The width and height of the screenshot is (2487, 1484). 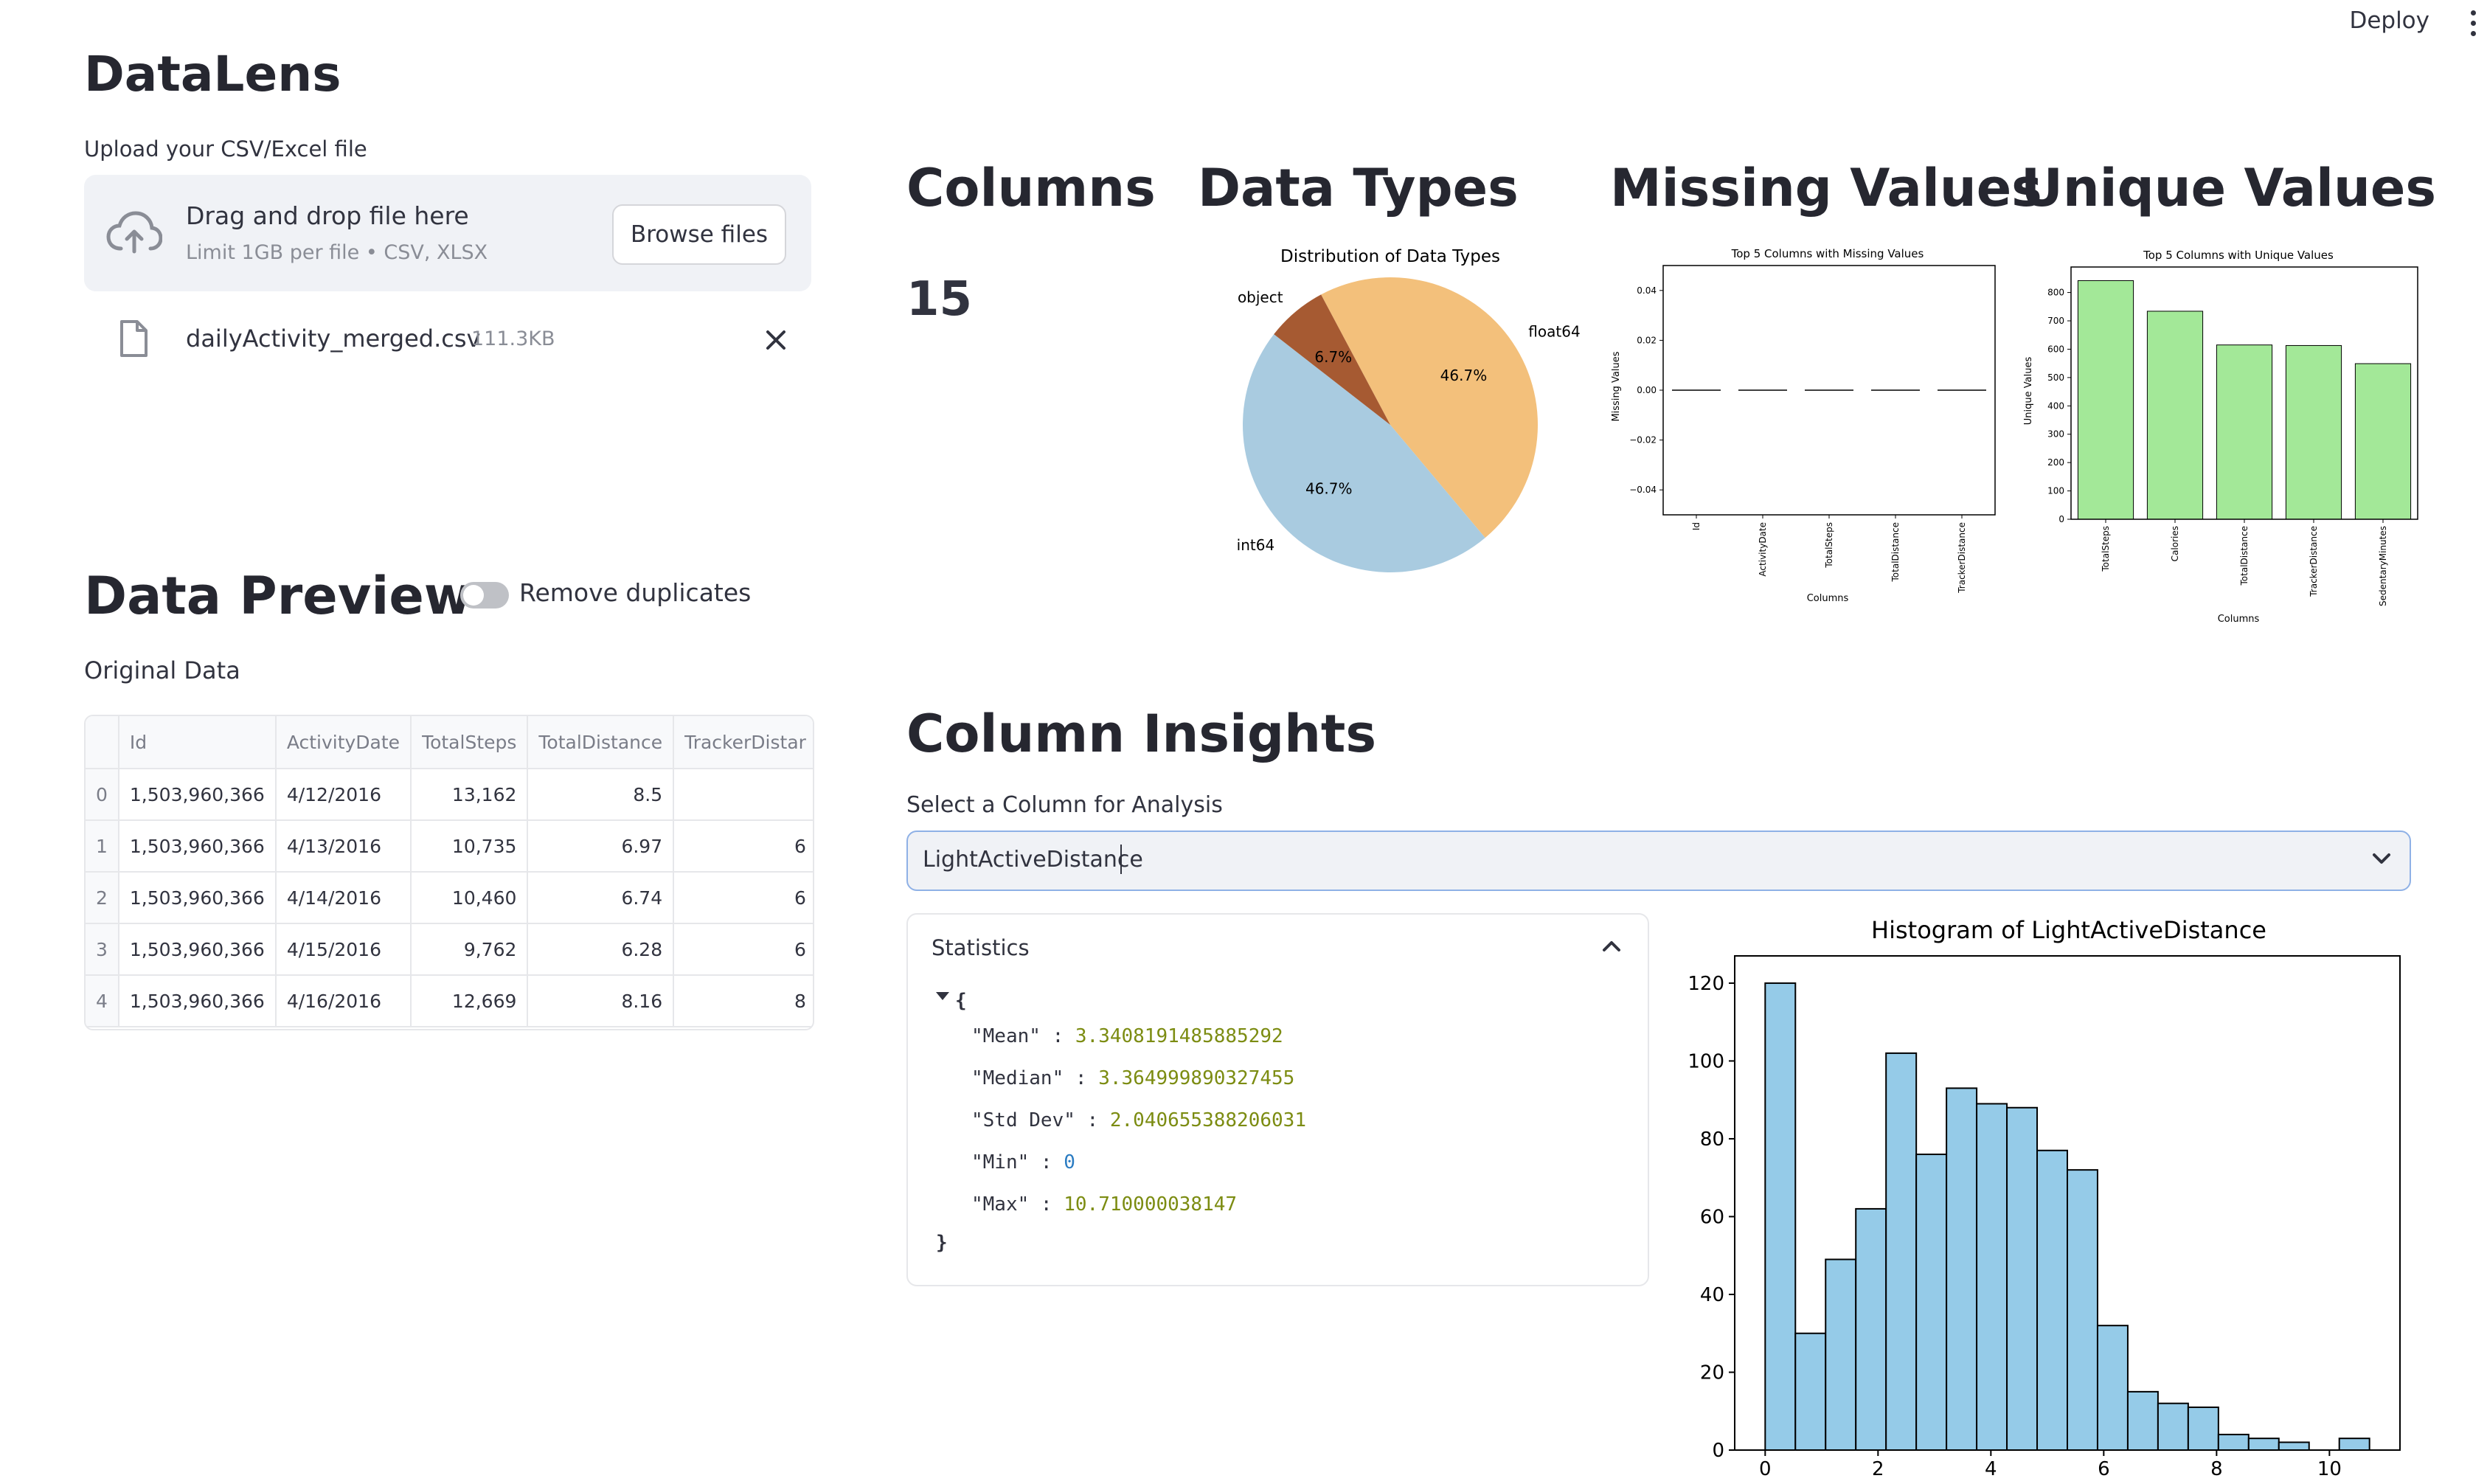 I want to click on json-entry: "Std Dev" : 2.040655388206031, so click(x=1138, y=1120).